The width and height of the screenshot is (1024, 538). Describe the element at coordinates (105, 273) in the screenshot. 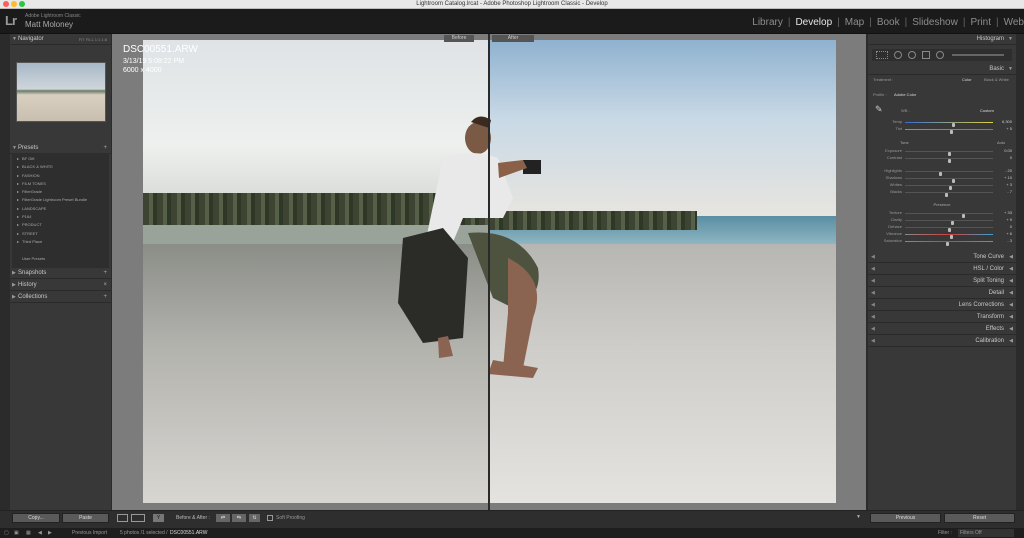

I see `add-snapshot-icon: +` at that location.